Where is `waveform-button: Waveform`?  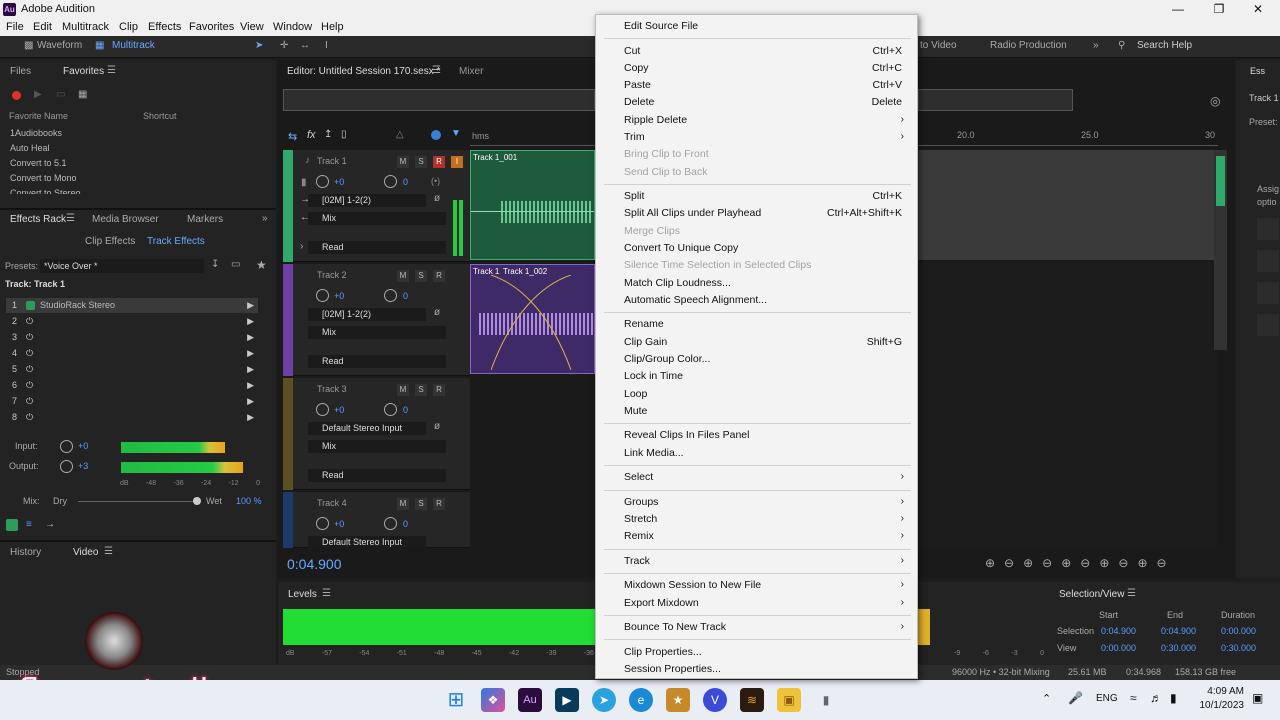
waveform-button: Waveform is located at coordinates (59, 45).